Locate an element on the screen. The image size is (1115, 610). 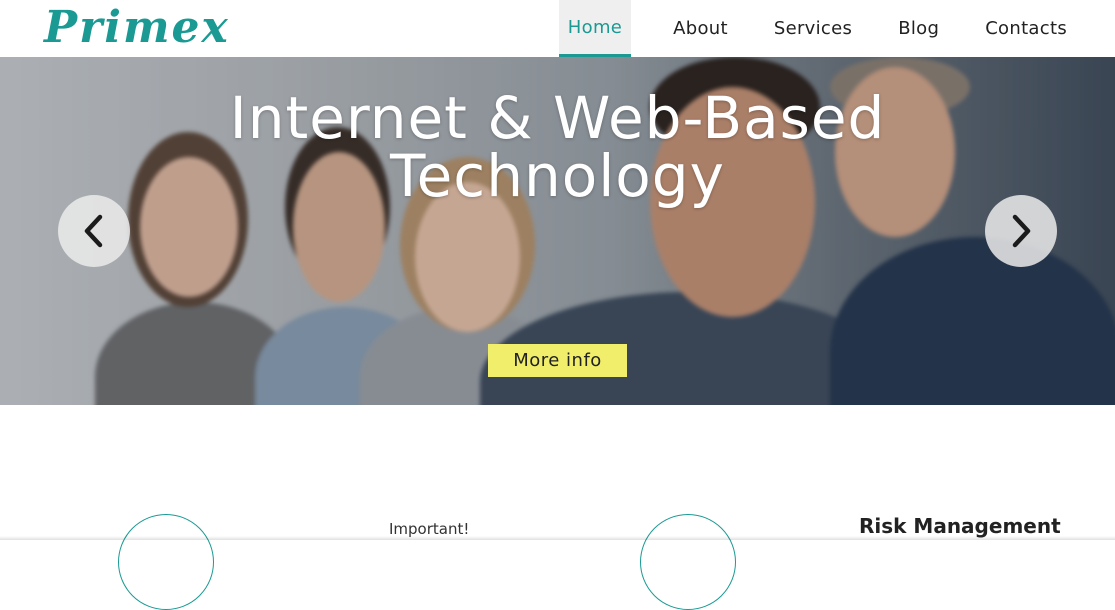
chevron-right-icon is located at coordinates (1021, 231).